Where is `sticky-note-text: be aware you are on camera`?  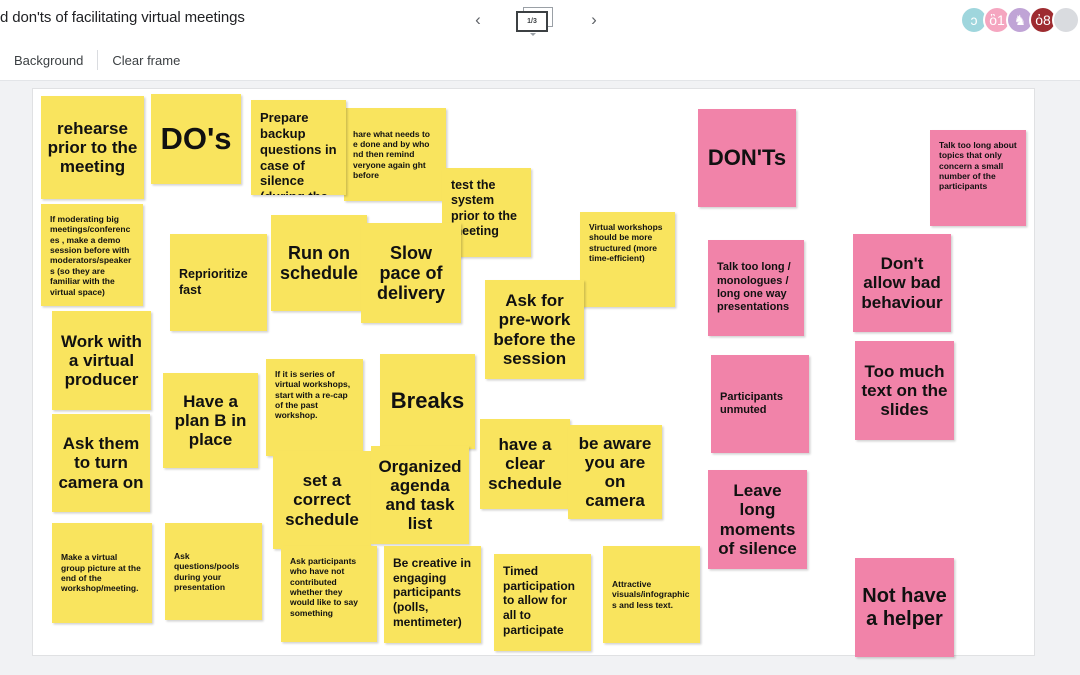 sticky-note-text: be aware you are on camera is located at coordinates (615, 472).